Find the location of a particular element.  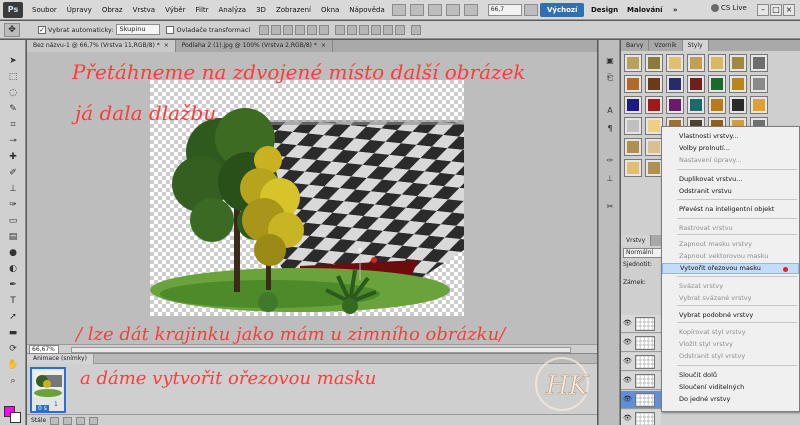

context-menu-item: Zapnout vektorovou masku is located at coordinates (730, 256).